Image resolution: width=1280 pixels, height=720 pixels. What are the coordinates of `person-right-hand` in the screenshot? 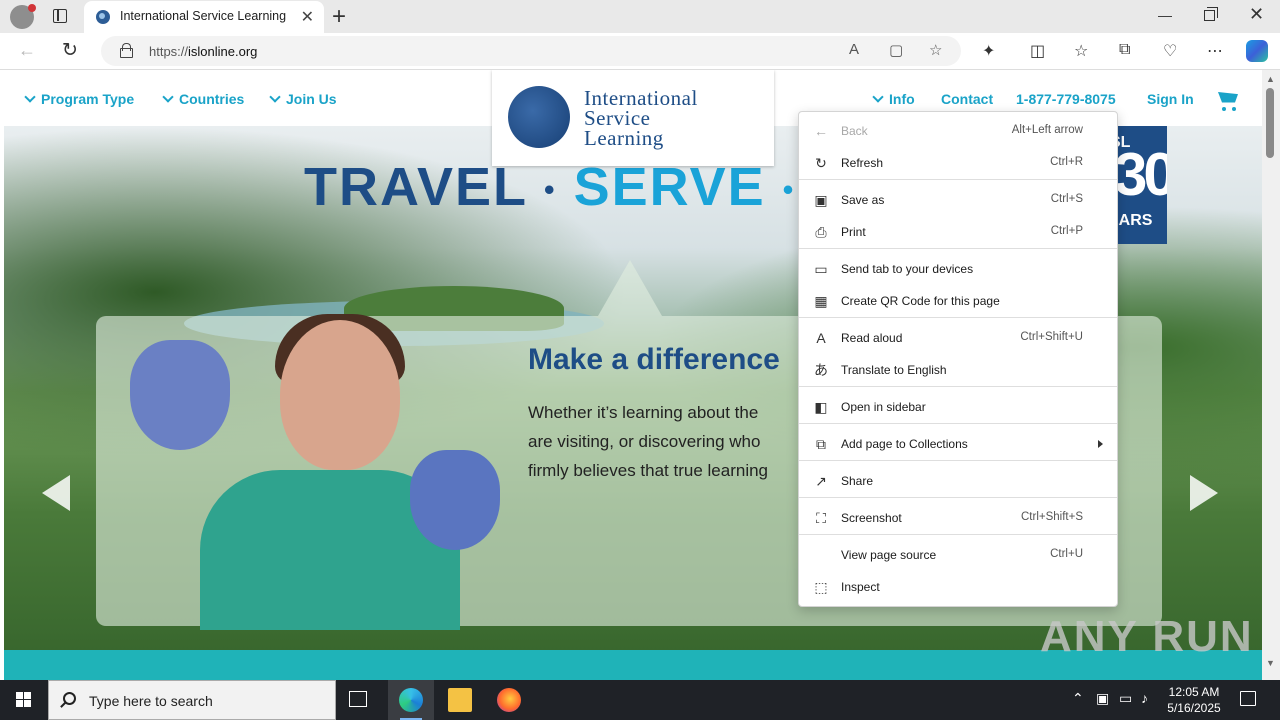 It's located at (455, 500).